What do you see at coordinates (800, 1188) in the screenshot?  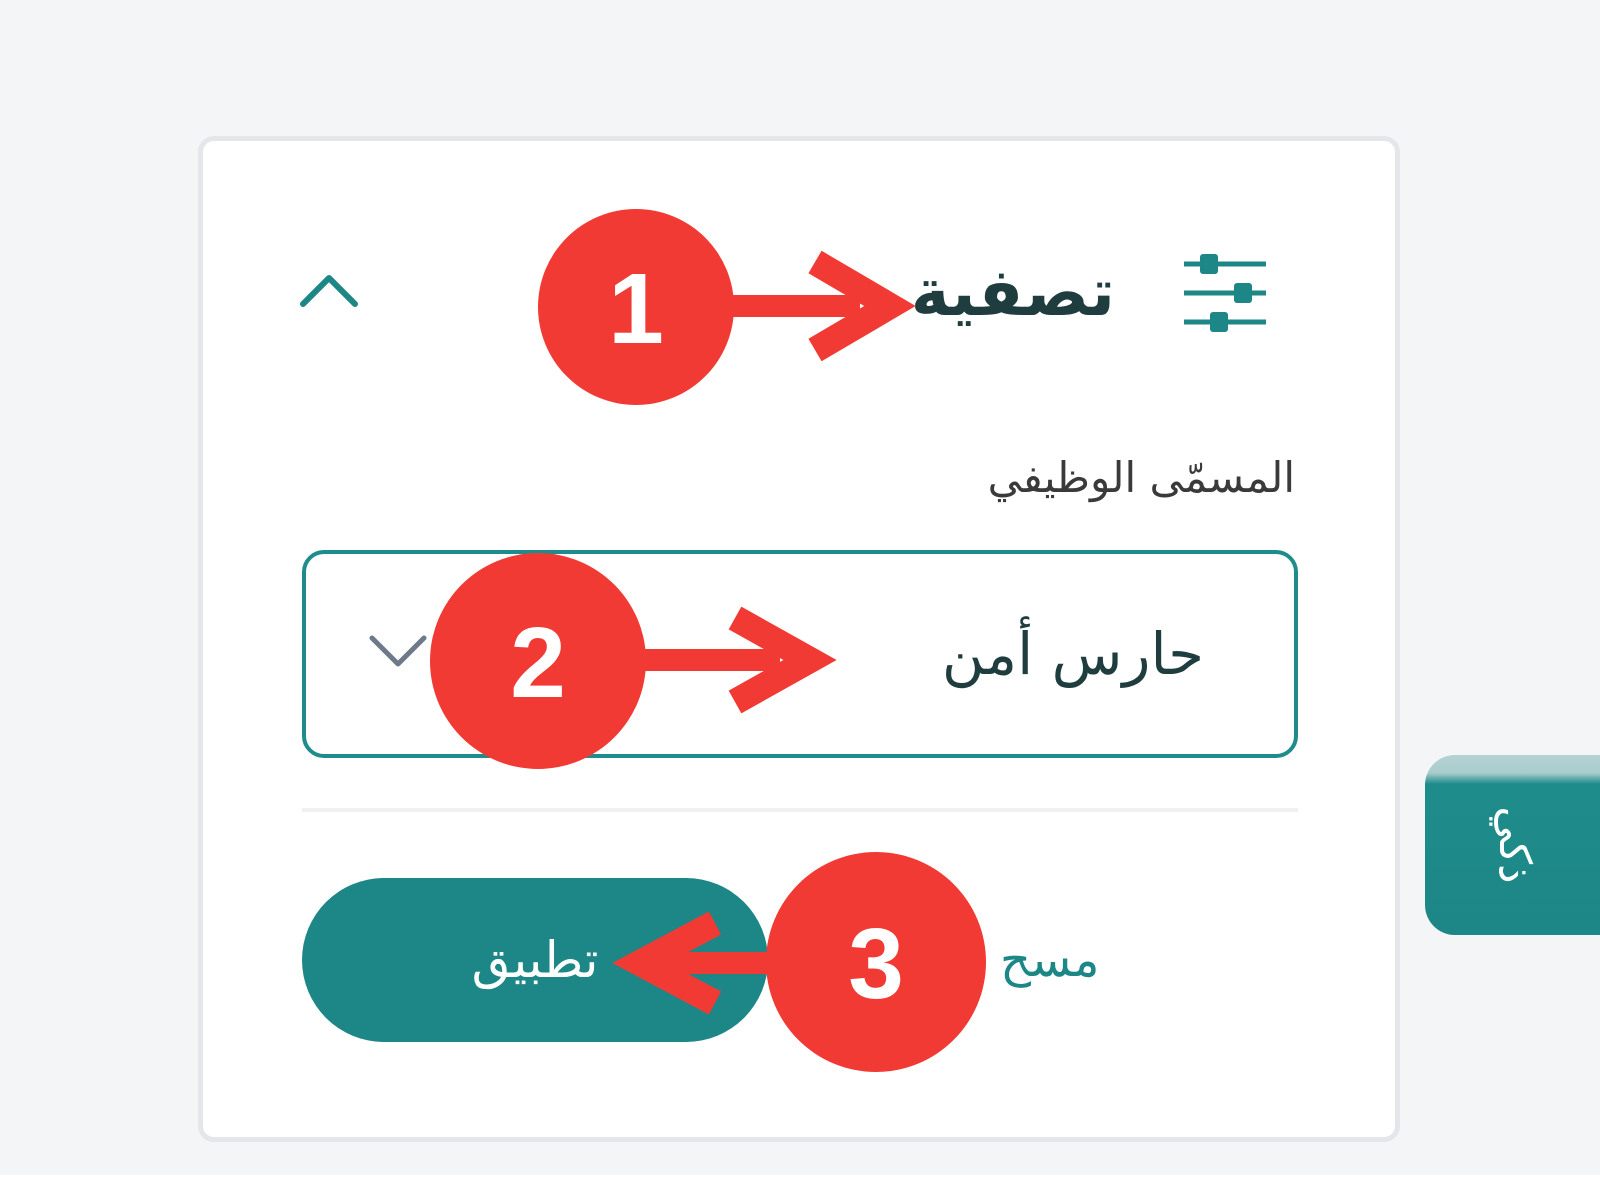 I see `page-bottom-strip` at bounding box center [800, 1188].